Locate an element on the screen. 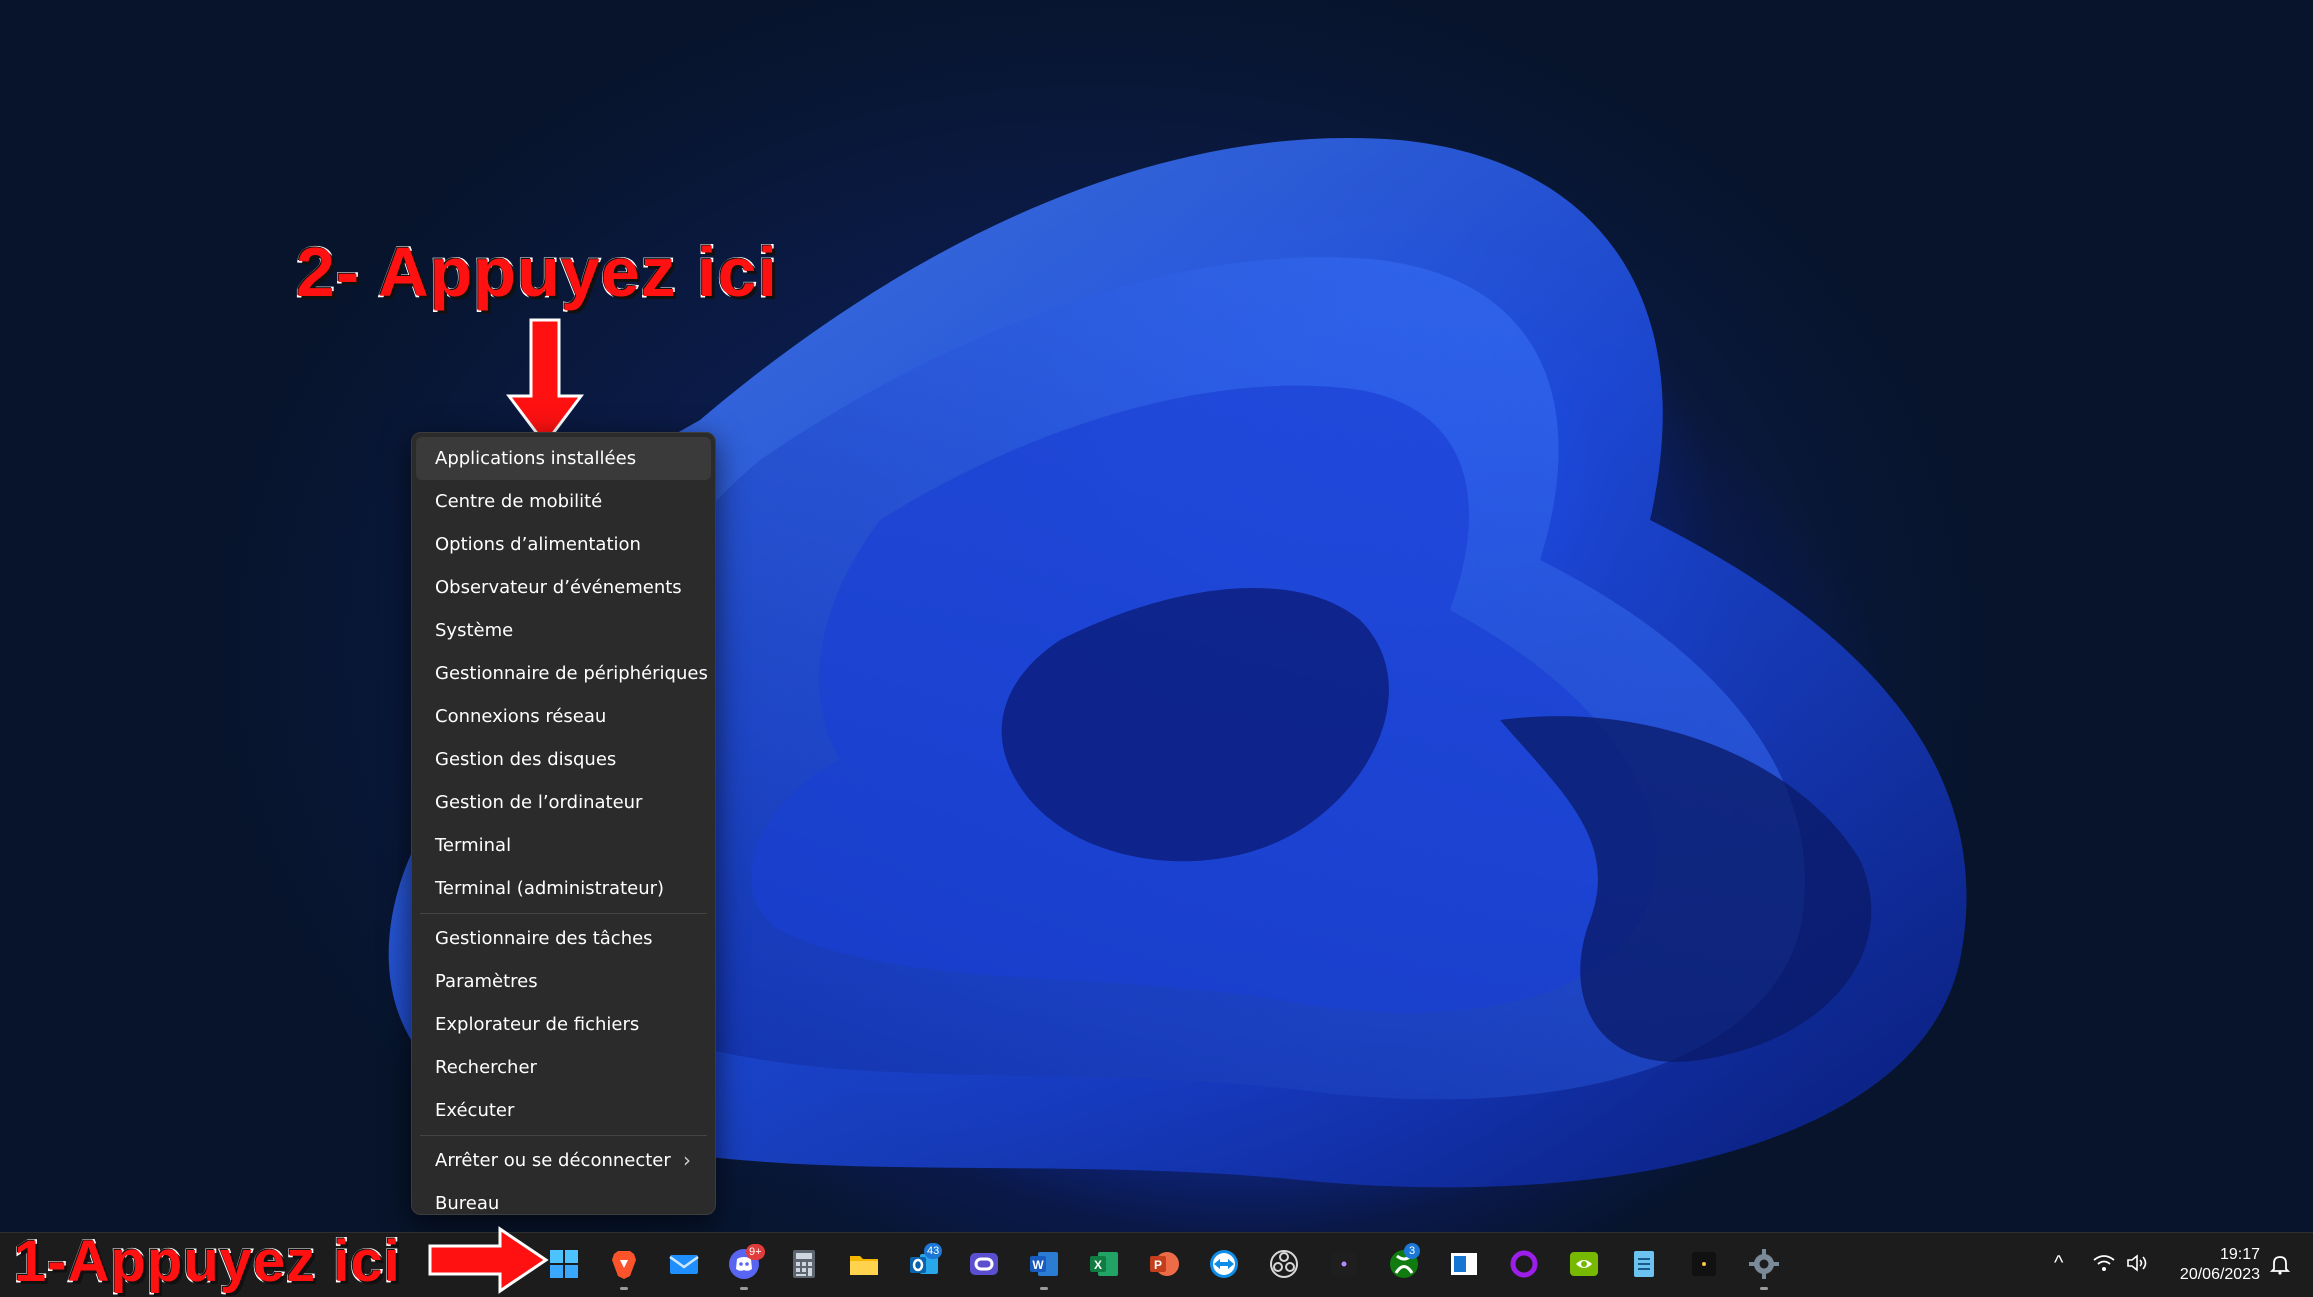 The height and width of the screenshot is (1297, 2313). menu-item-settings: Paramètres is located at coordinates (563, 981).